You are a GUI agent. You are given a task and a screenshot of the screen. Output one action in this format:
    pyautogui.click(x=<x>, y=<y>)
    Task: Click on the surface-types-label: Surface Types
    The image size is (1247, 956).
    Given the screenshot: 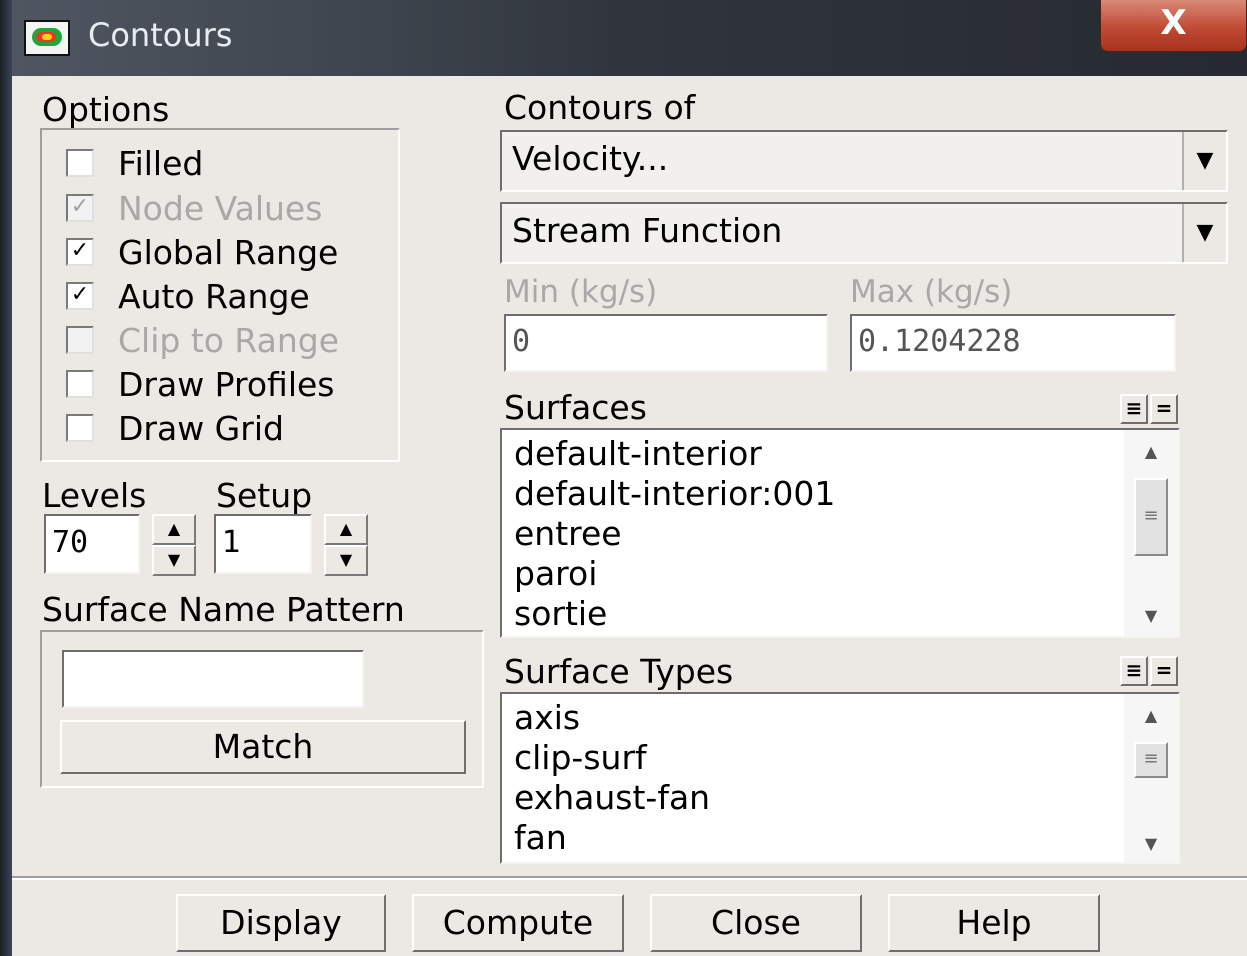 What is the action you would take?
    pyautogui.click(x=619, y=671)
    